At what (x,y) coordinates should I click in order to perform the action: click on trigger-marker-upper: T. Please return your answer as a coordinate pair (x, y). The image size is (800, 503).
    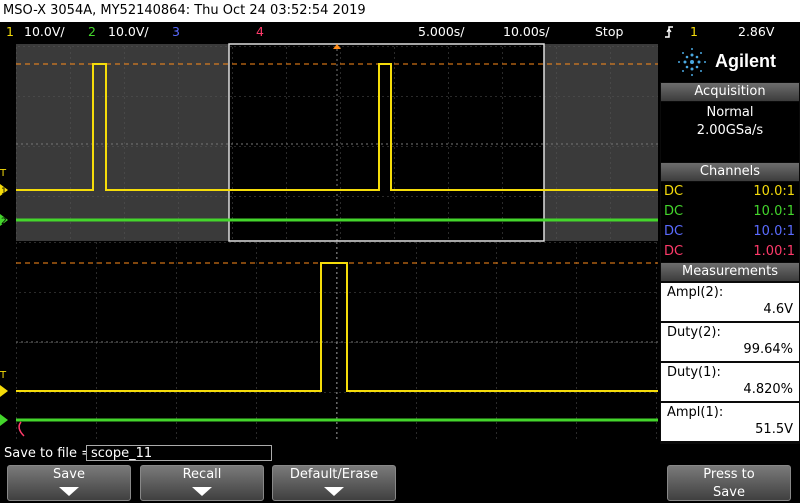
    Looking at the image, I should click on (3, 173).